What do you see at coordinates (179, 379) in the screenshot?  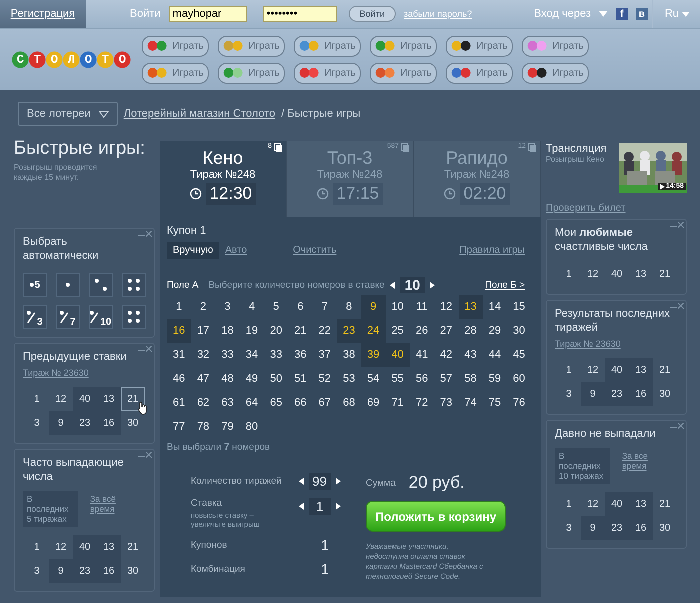 I see `number-button: 46` at bounding box center [179, 379].